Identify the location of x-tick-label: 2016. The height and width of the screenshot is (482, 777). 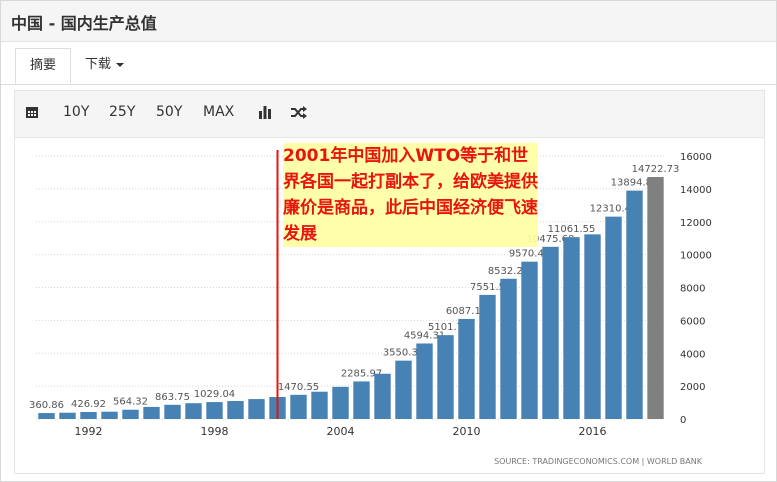
(593, 431).